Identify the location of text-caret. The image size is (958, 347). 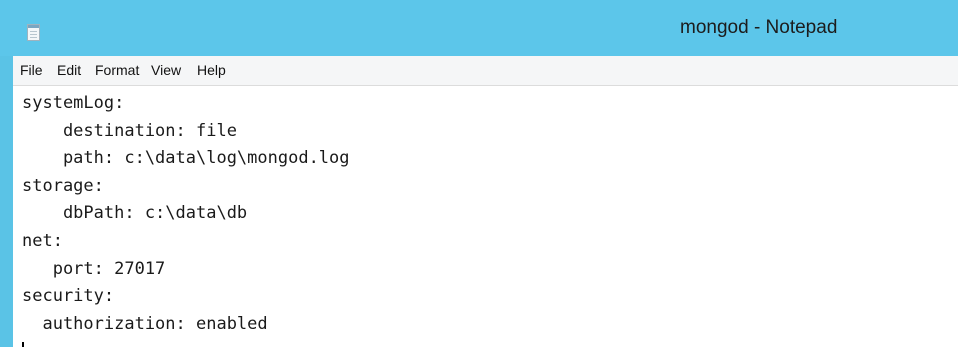
(23, 344).